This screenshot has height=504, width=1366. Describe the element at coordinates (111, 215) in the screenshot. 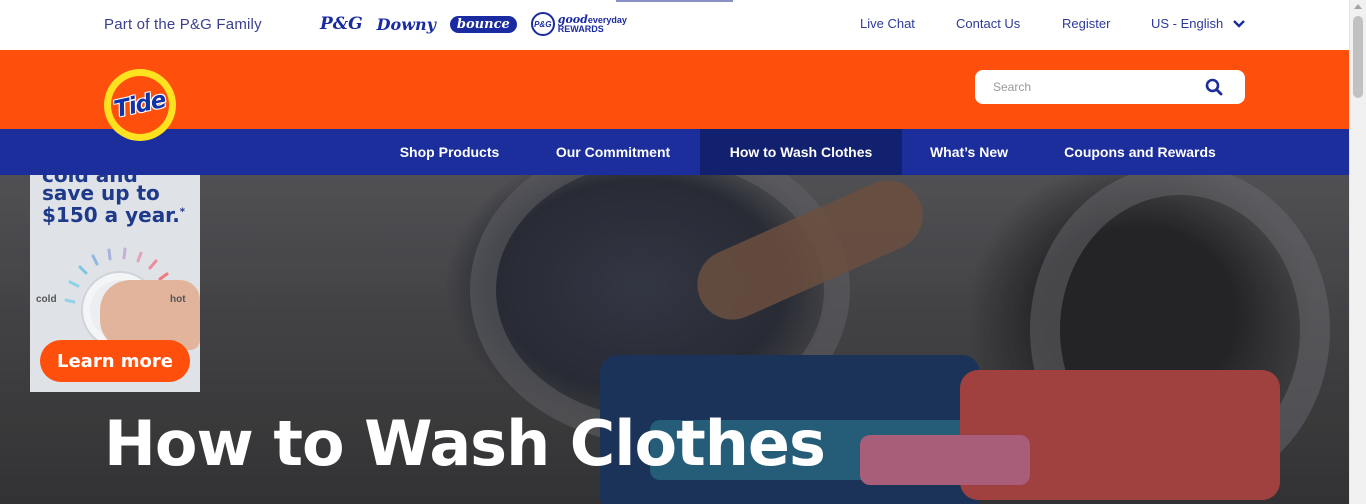

I see `promo-line-2-text: $150 a year.` at that location.